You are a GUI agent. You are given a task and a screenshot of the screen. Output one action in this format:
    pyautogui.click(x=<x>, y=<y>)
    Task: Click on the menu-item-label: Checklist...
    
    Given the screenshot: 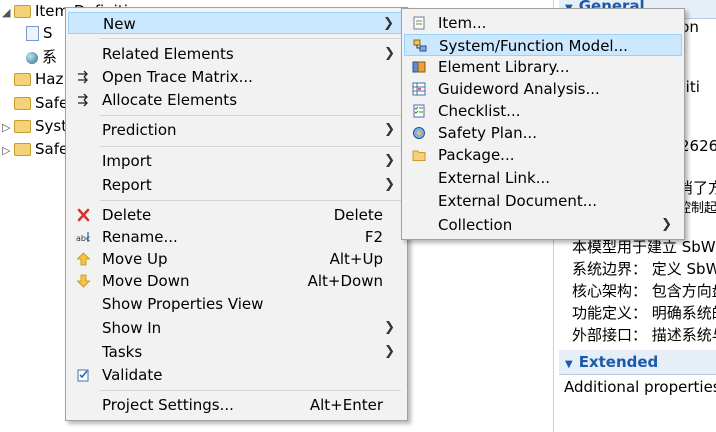 What is the action you would take?
    pyautogui.click(x=479, y=111)
    